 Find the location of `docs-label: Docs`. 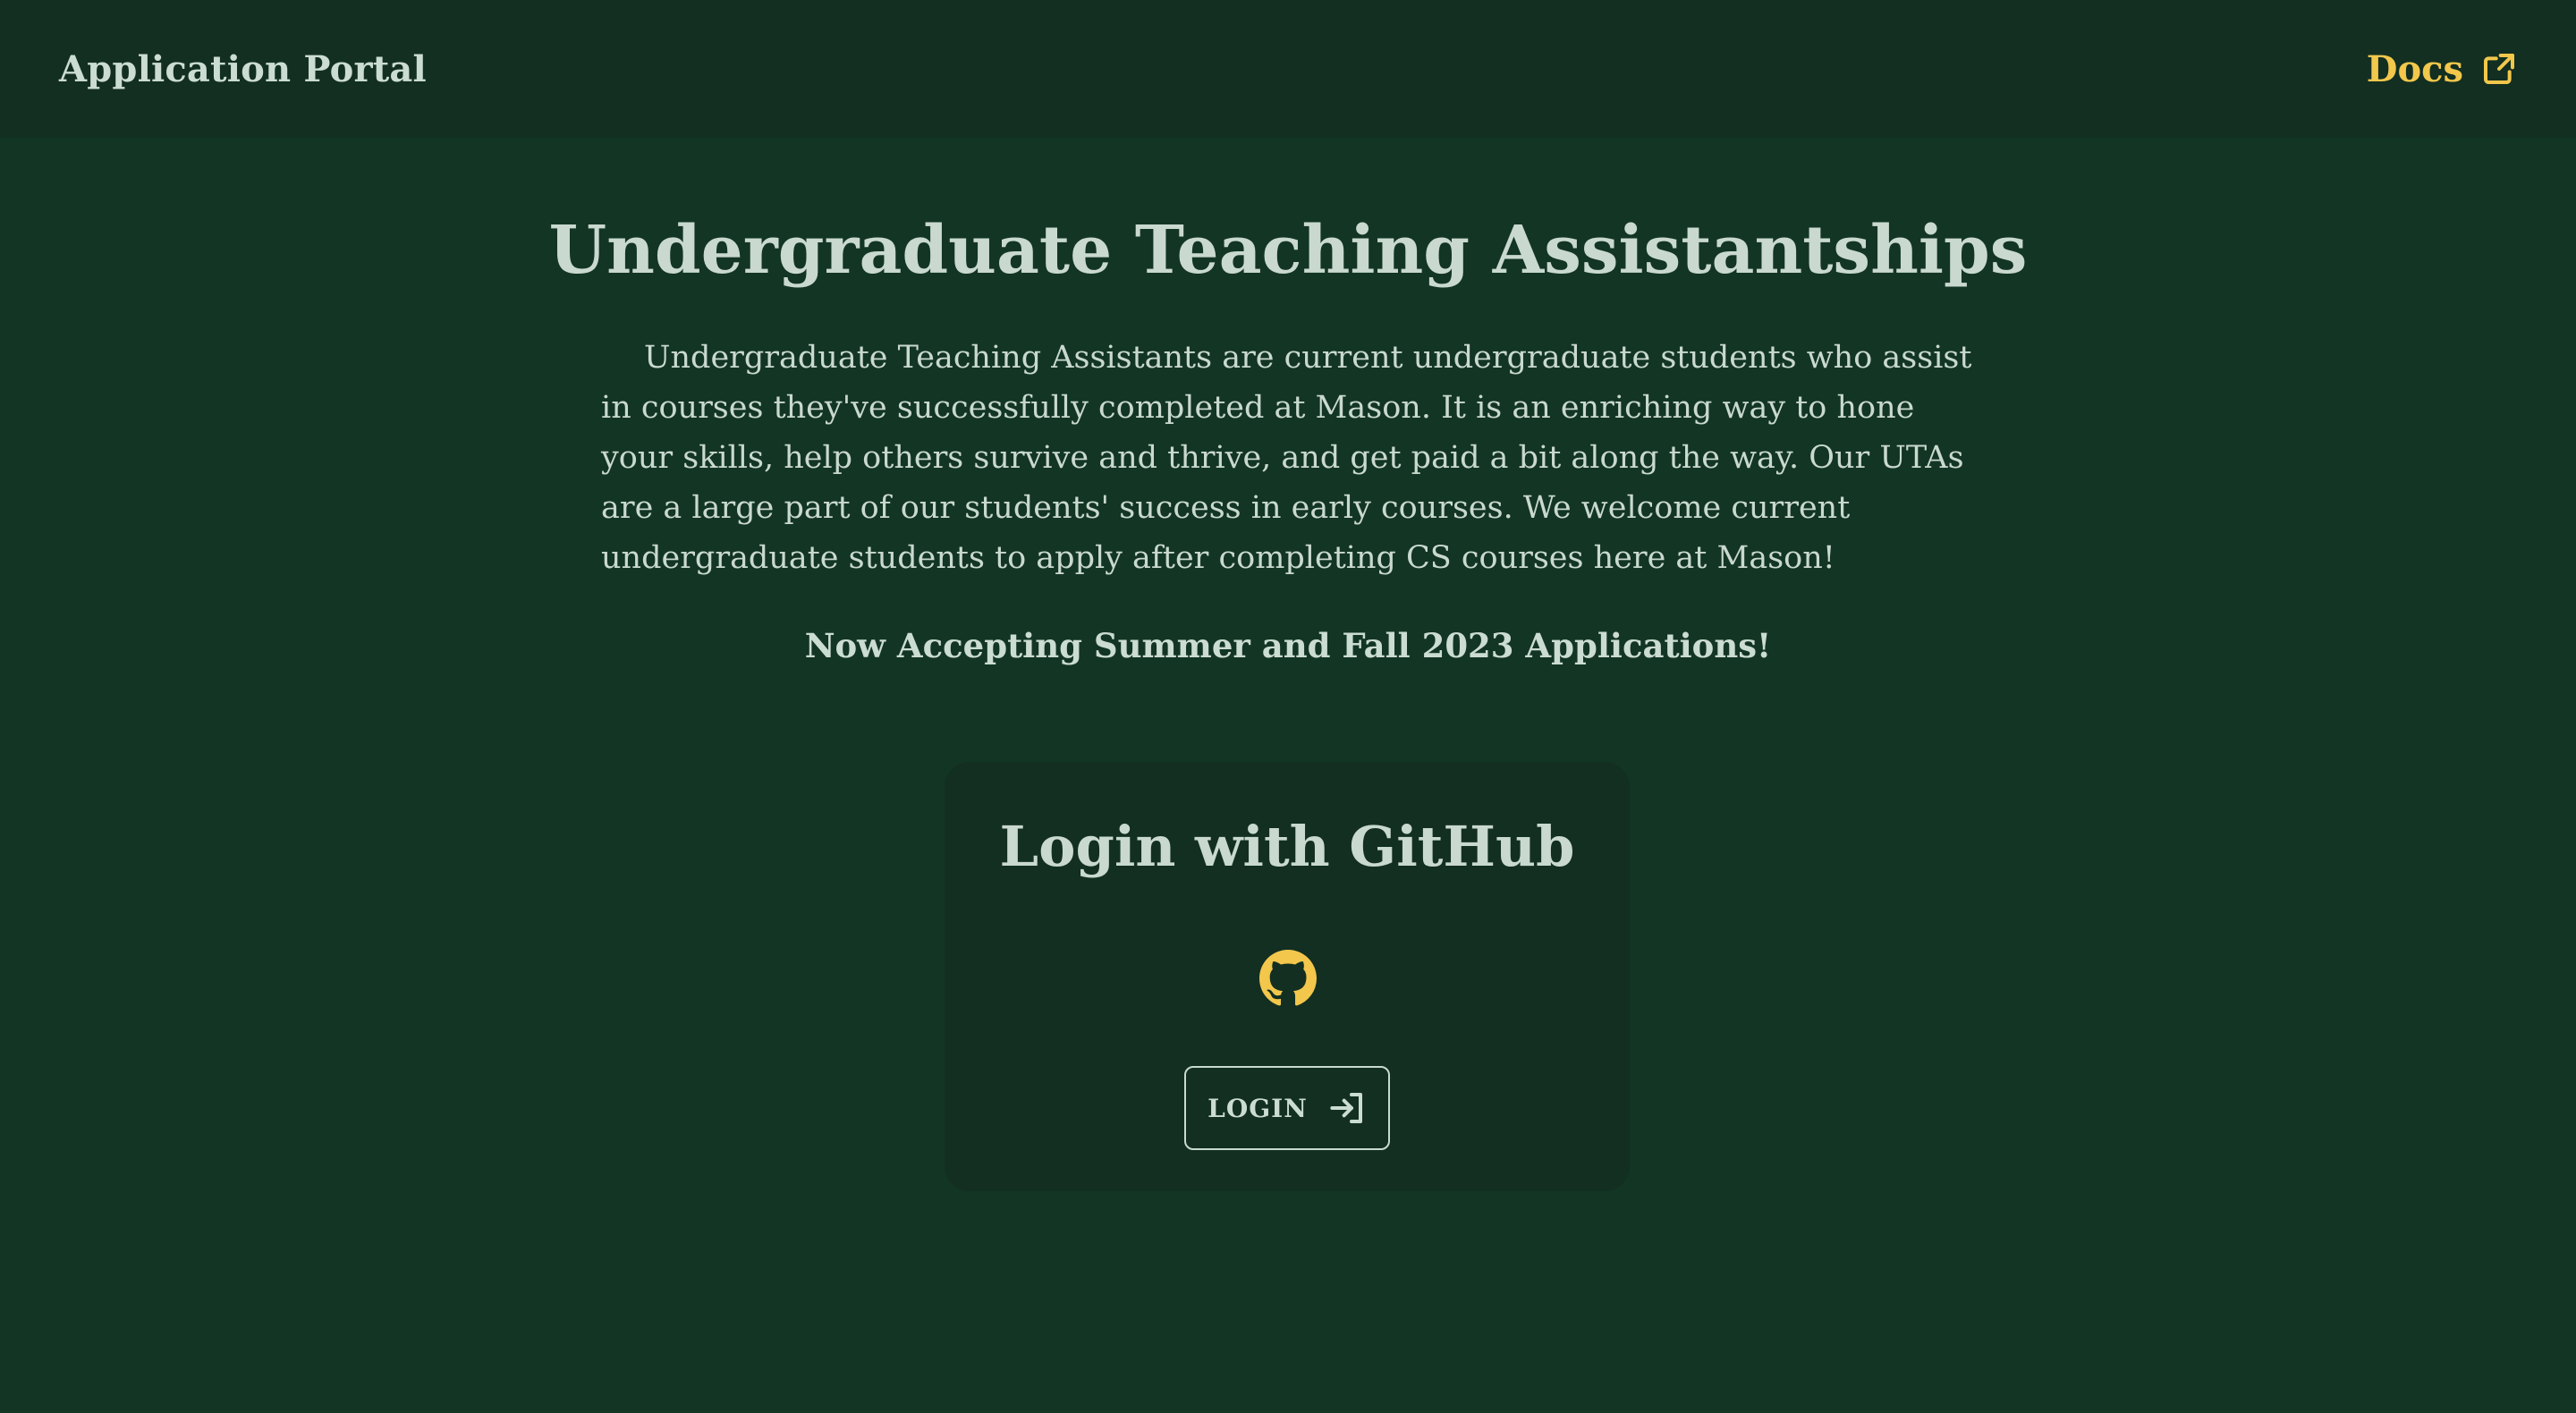

docs-label: Docs is located at coordinates (2414, 68).